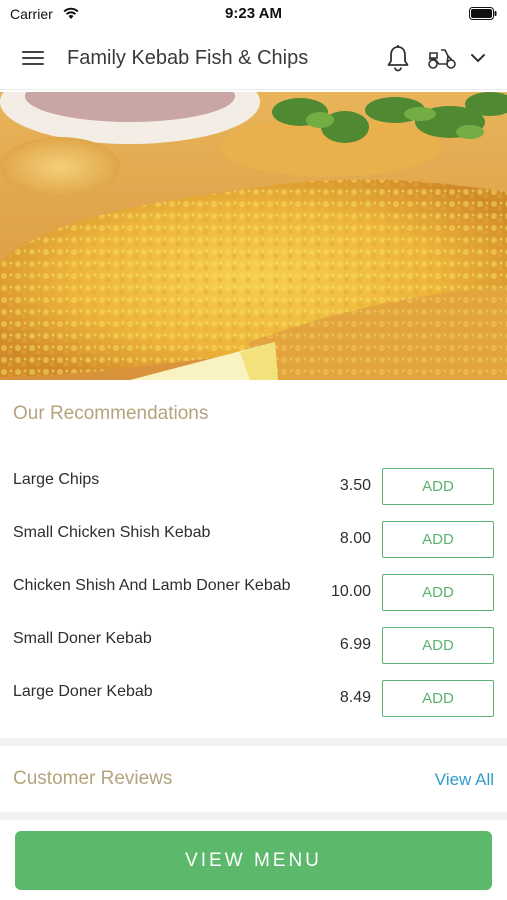 The image size is (507, 900). What do you see at coordinates (34, 58) in the screenshot?
I see `menu-icon` at bounding box center [34, 58].